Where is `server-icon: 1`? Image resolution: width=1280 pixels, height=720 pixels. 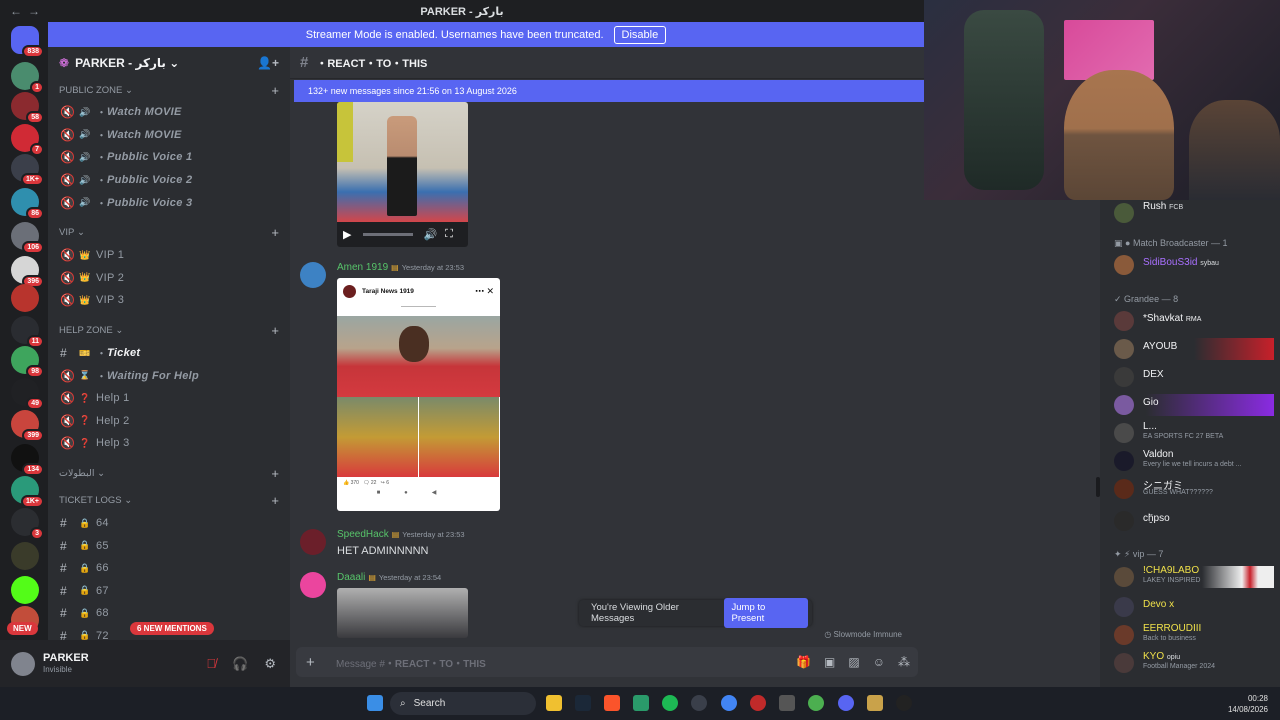 server-icon: 1 is located at coordinates (27, 78).